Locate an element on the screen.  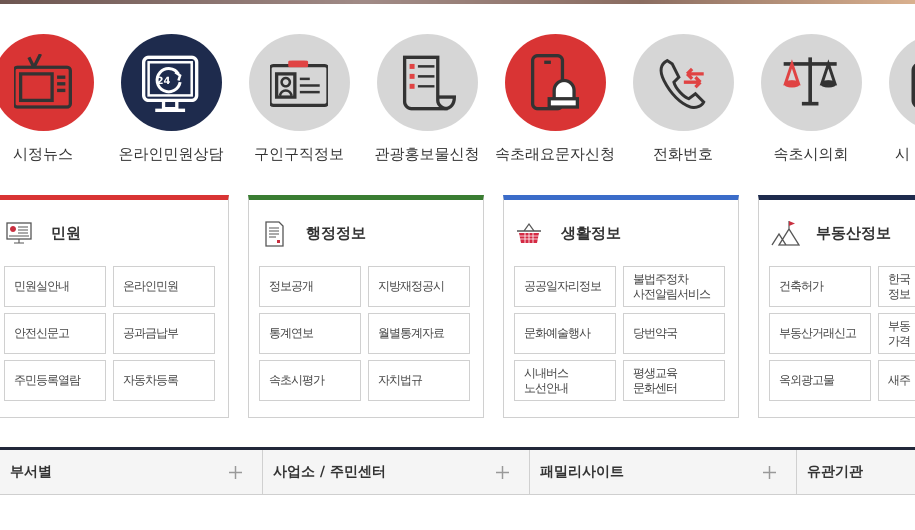
tv-icon is located at coordinates (43, 83).